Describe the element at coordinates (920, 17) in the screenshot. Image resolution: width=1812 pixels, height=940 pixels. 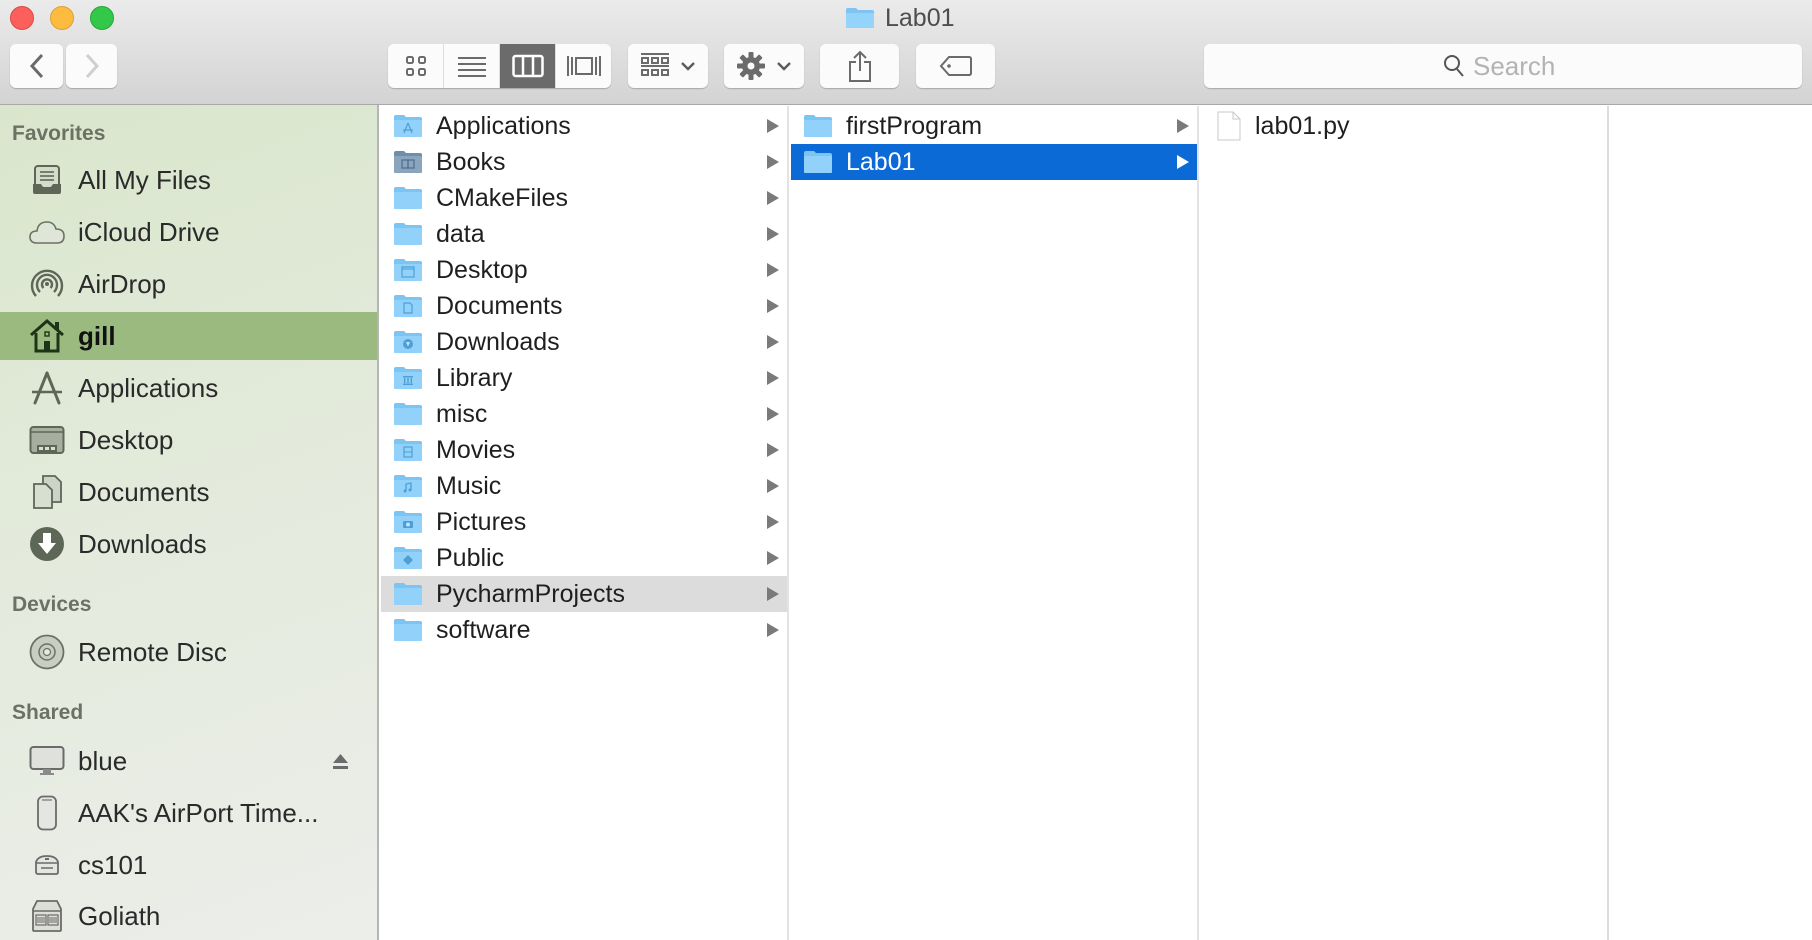
I see `window-title-text: Lab01` at that location.